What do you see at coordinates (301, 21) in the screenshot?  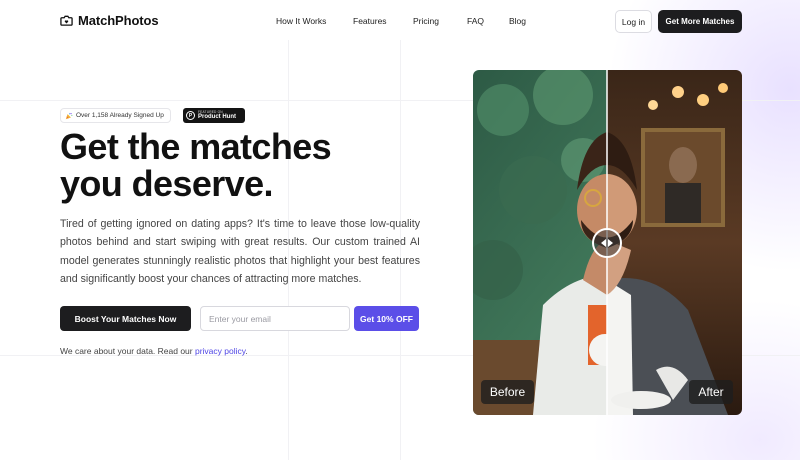 I see `nav-link-how-it-works: How It Works` at bounding box center [301, 21].